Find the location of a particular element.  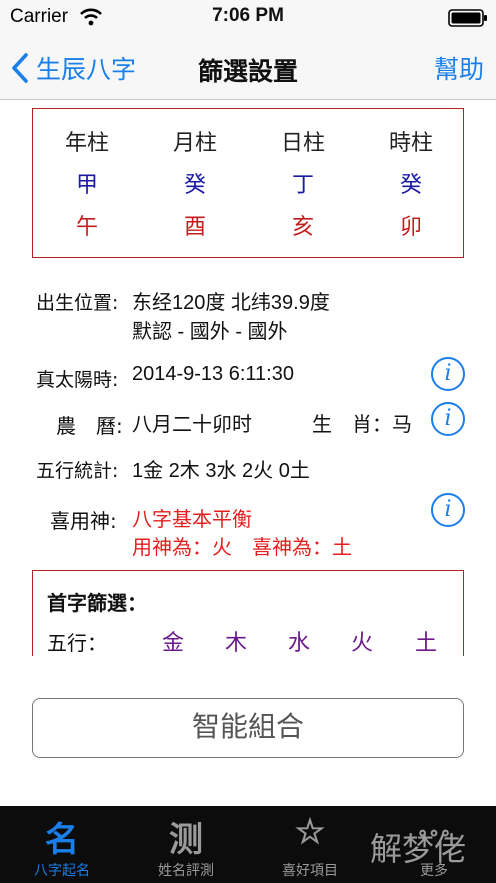

solar-time-label: 真太陽時: is located at coordinates (77, 380).